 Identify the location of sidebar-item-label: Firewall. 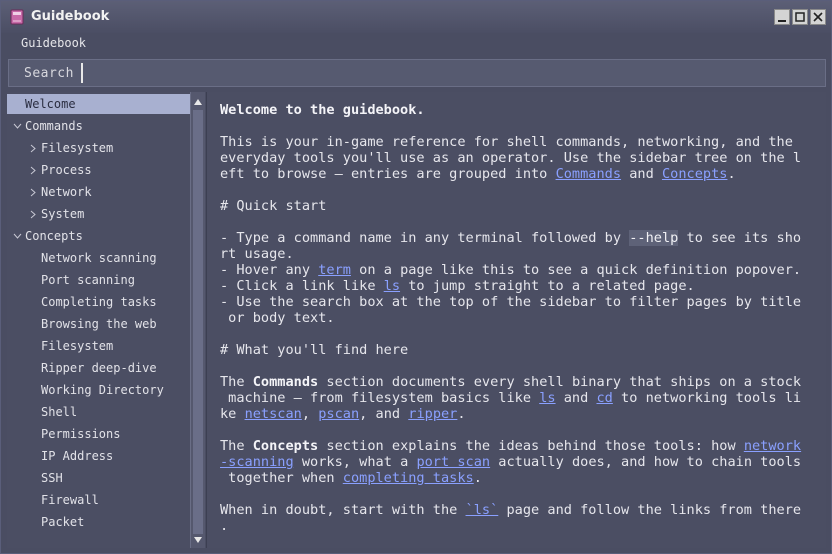
(70, 500).